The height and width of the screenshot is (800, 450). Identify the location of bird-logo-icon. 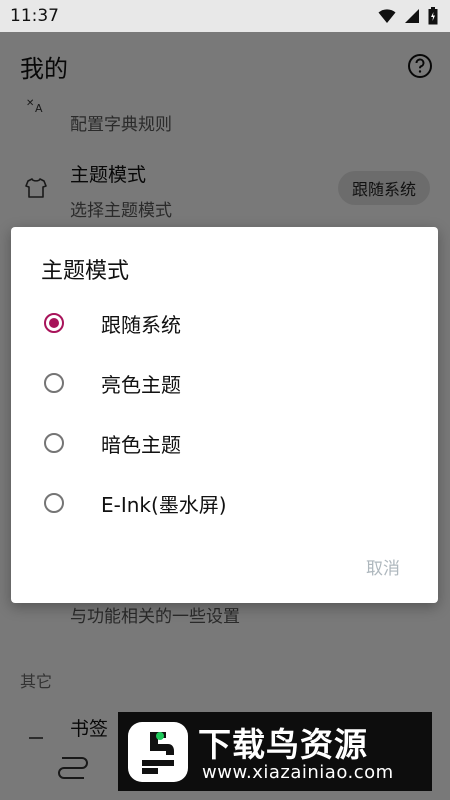
(158, 752).